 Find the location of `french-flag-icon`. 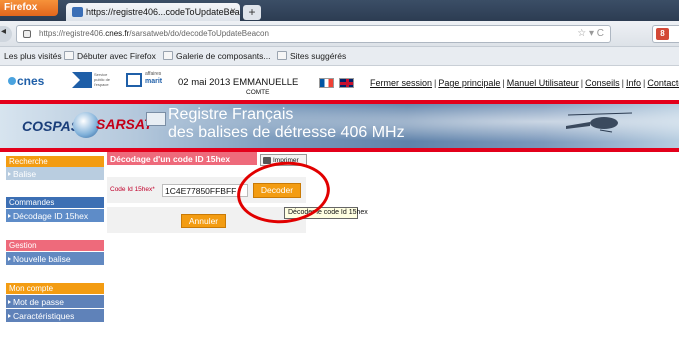

french-flag-icon is located at coordinates (326, 83).